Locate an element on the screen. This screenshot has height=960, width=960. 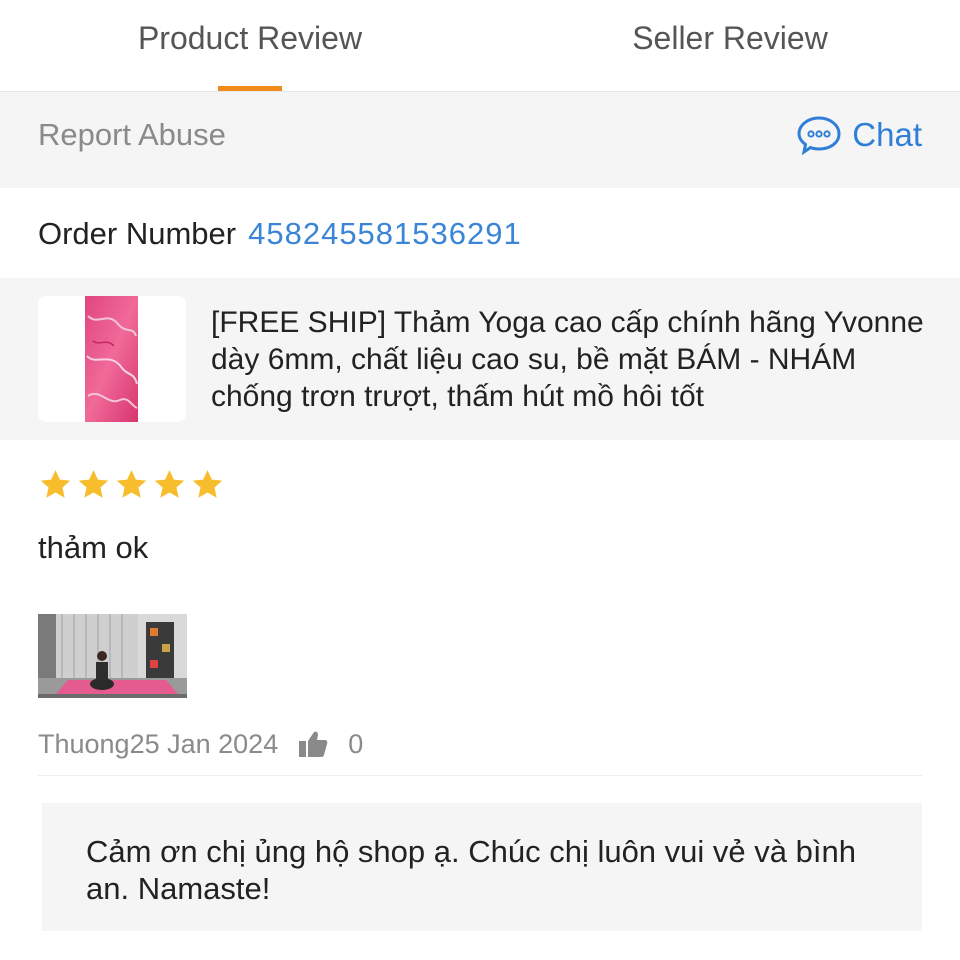
report-abuse-link: Report Abuse is located at coordinates (132, 135).